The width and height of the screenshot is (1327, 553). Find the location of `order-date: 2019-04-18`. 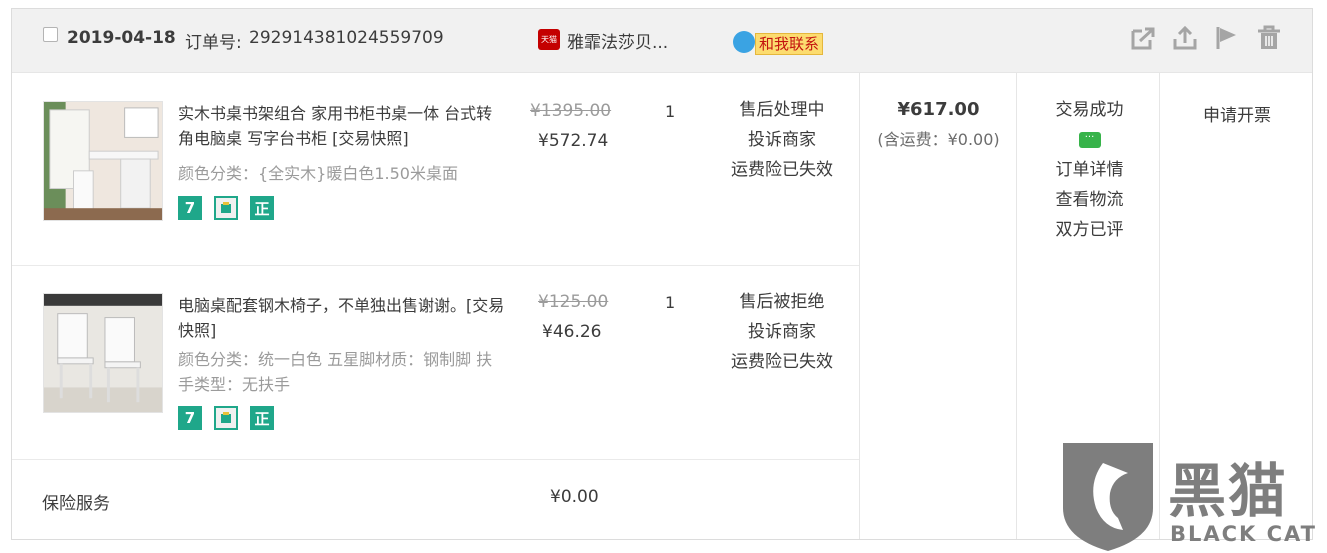

order-date: 2019-04-18 is located at coordinates (121, 38).